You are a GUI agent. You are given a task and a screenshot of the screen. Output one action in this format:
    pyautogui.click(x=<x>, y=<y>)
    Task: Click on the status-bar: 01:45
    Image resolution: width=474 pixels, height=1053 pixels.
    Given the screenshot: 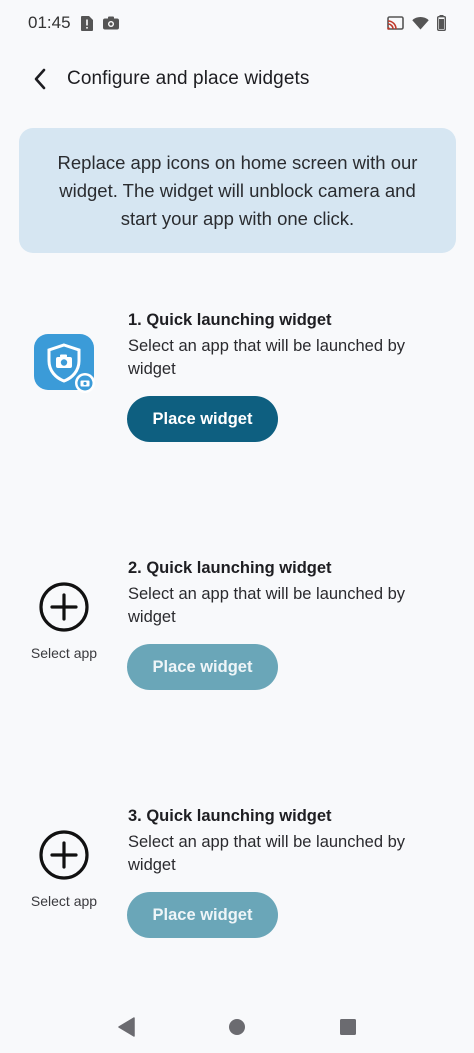 What is the action you would take?
    pyautogui.click(x=237, y=23)
    